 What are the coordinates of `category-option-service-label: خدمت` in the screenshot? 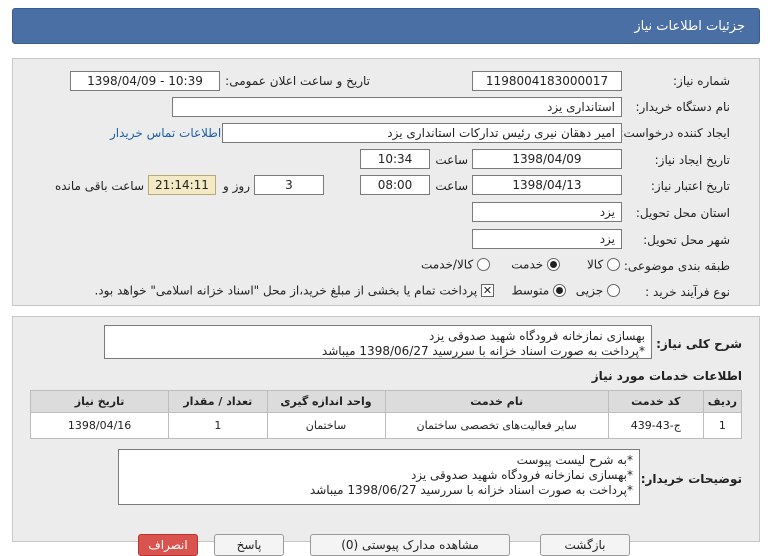 It's located at (527, 264).